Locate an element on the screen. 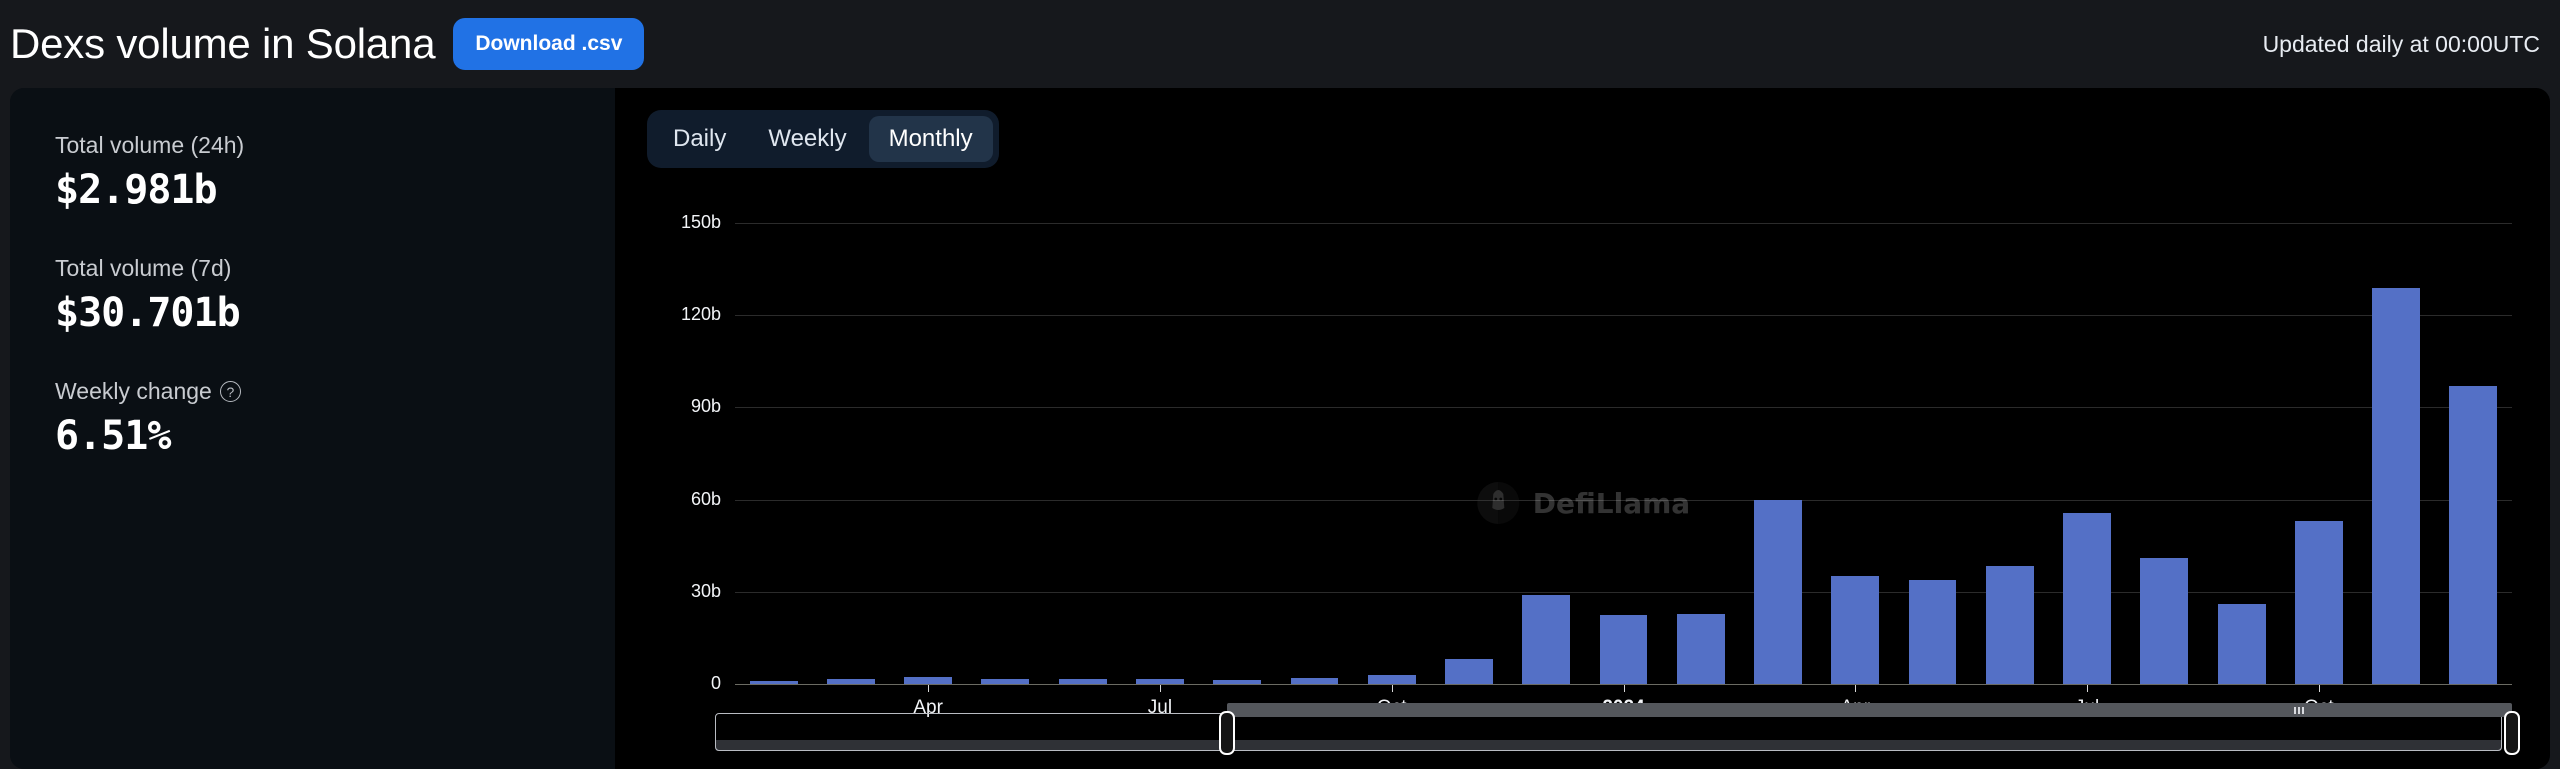  question-circle-icon: ? is located at coordinates (230, 391).